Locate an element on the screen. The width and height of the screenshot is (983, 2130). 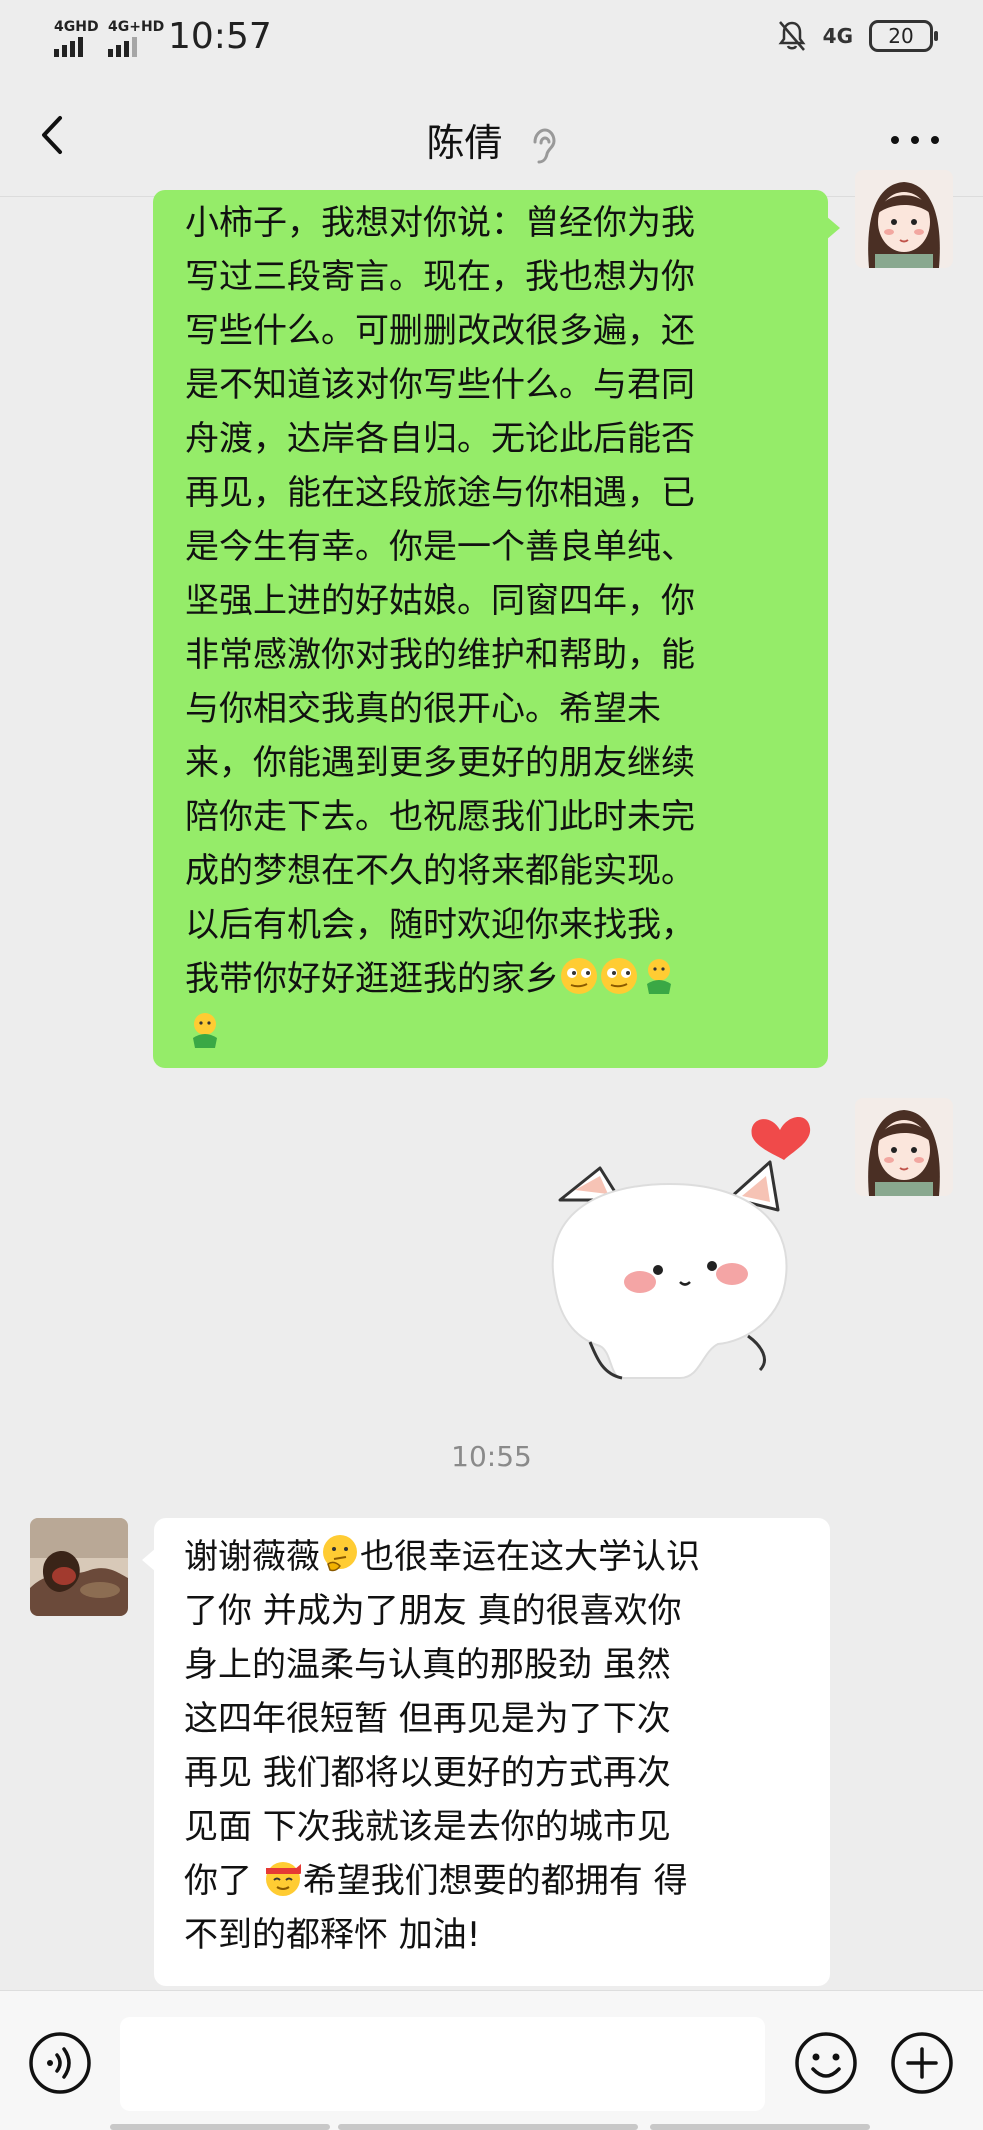
more-dots-icon is located at coordinates (915, 140).